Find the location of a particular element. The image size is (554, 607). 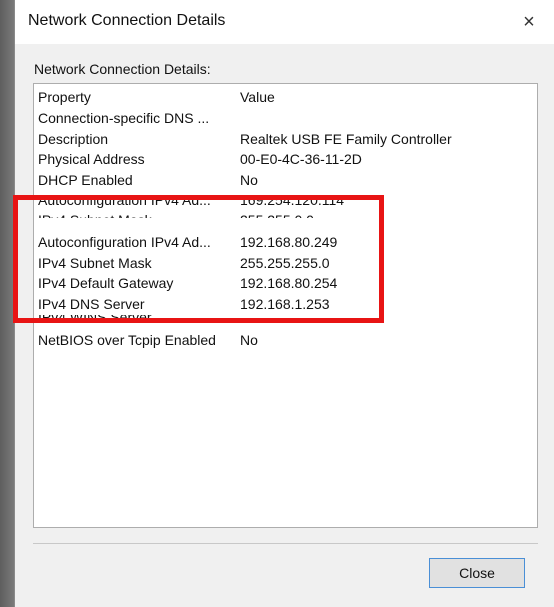

value-cell: 255.255.255.0 is located at coordinates (285, 263).